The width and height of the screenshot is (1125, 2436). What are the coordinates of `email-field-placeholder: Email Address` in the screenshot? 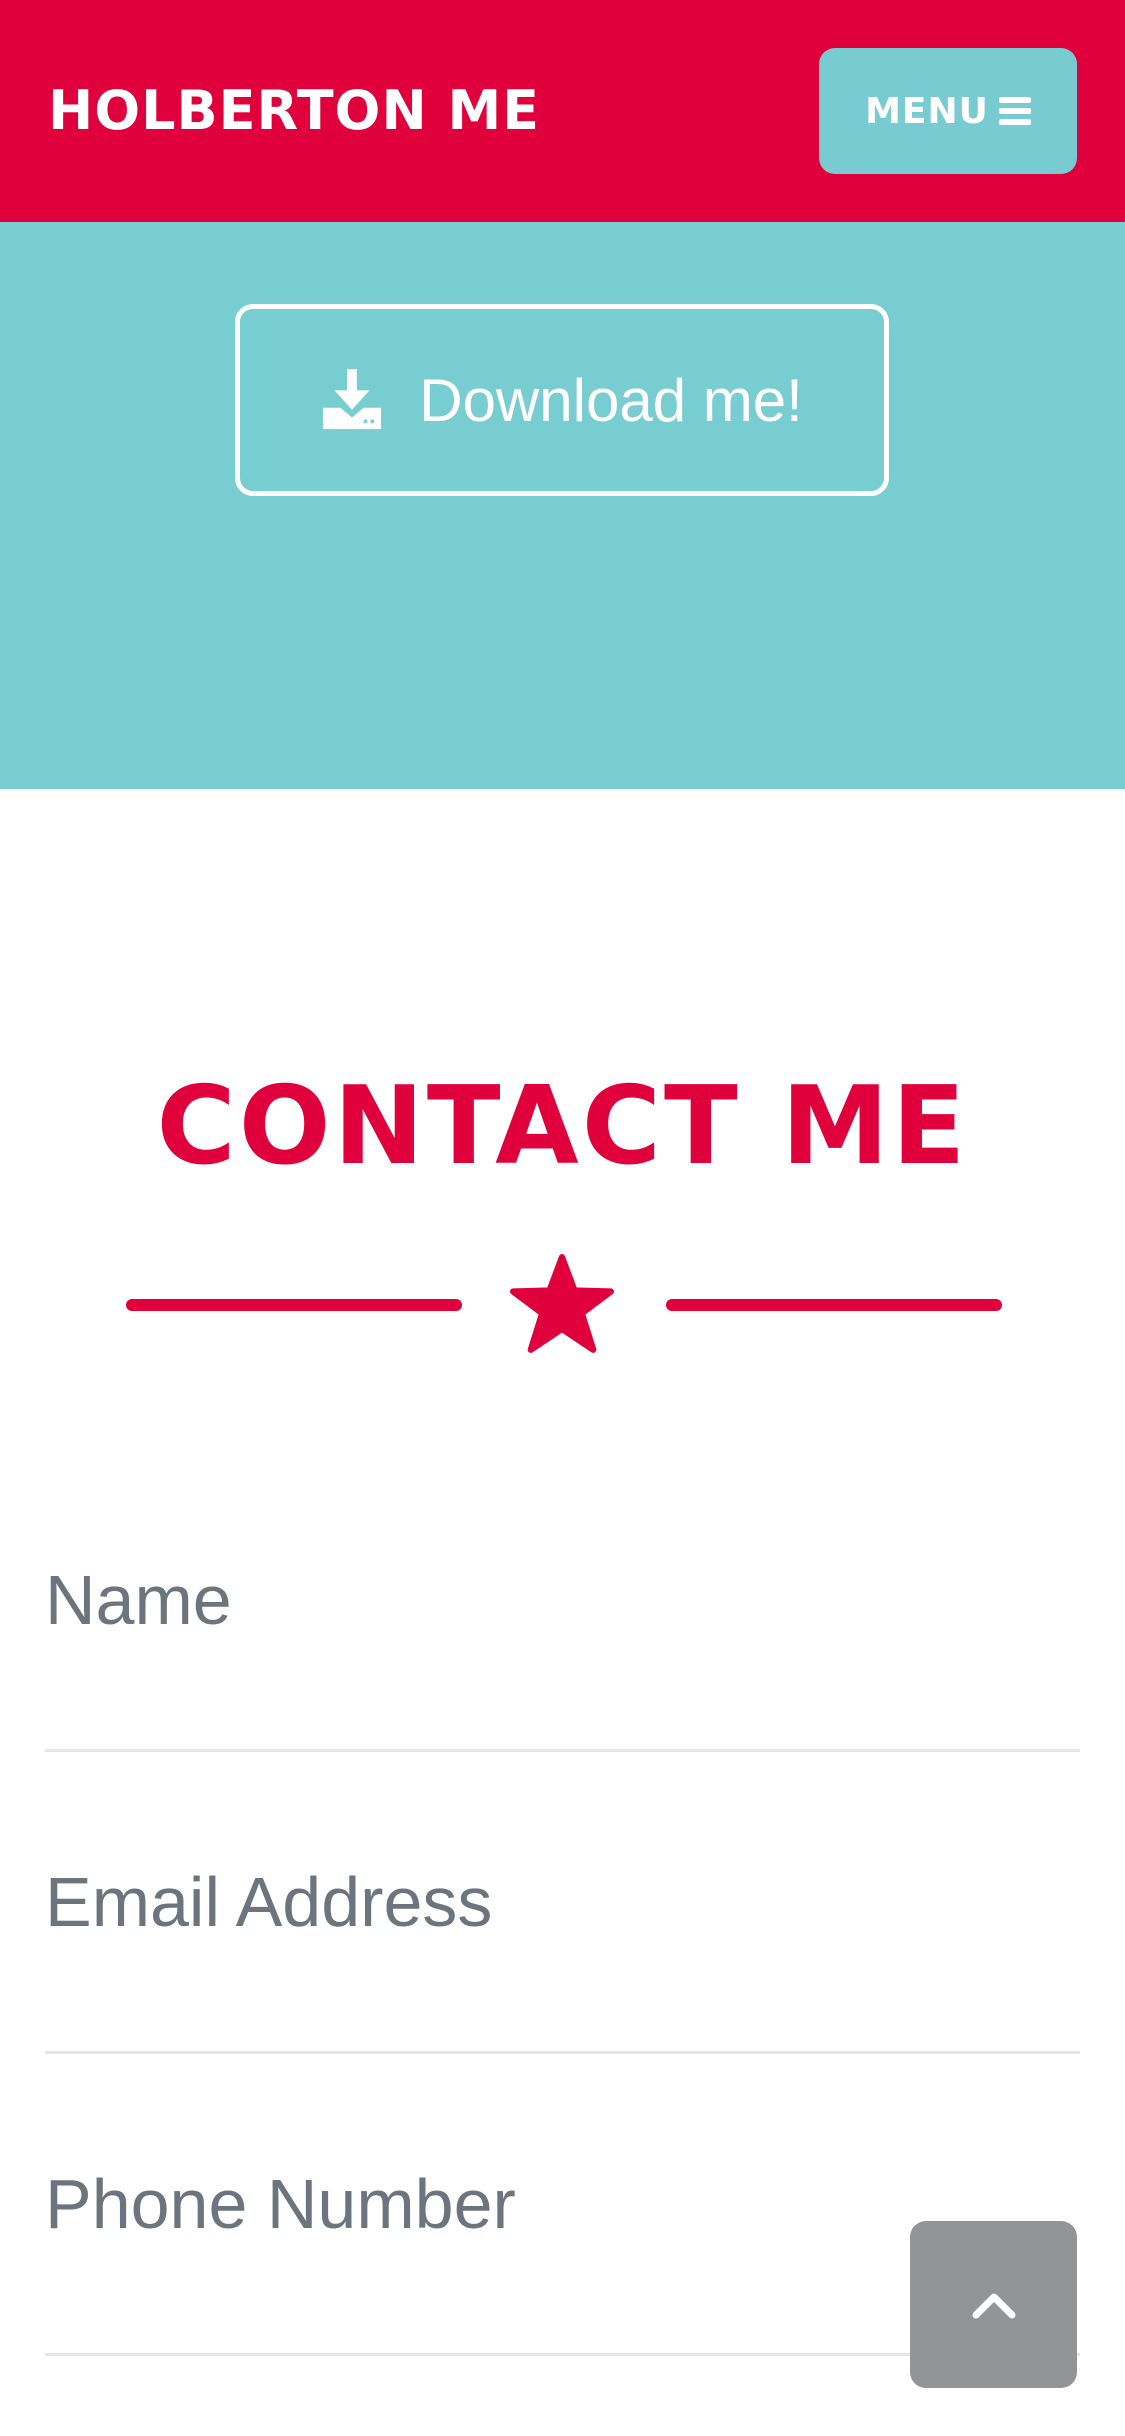 It's located at (269, 1902).